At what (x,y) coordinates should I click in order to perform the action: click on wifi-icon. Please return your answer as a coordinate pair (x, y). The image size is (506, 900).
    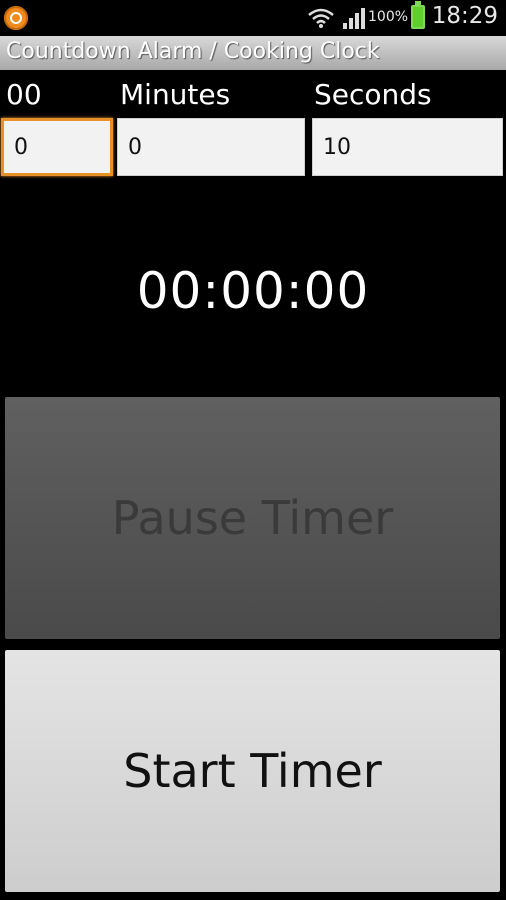
    Looking at the image, I should click on (321, 18).